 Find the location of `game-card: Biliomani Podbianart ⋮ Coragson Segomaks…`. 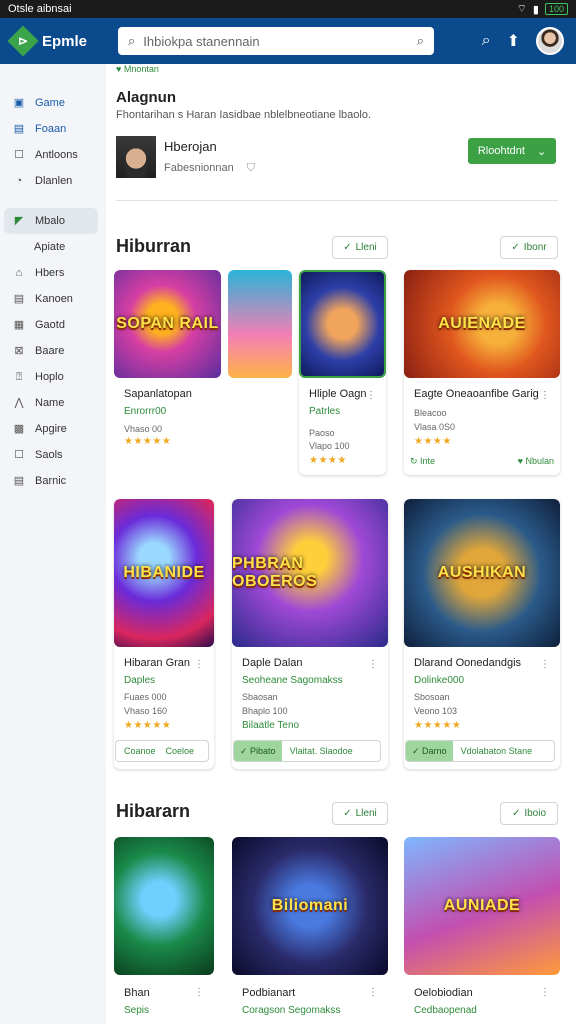

game-card: Biliomani Podbianart ⋮ Coragson Segomaks… is located at coordinates (310, 930).